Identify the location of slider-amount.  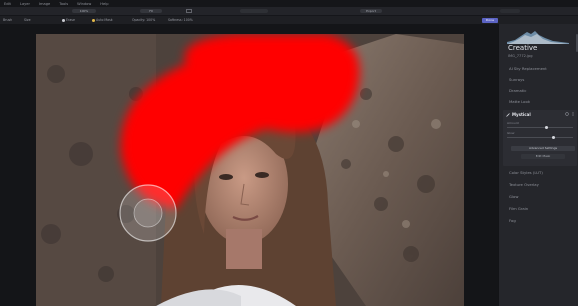
(540, 127).